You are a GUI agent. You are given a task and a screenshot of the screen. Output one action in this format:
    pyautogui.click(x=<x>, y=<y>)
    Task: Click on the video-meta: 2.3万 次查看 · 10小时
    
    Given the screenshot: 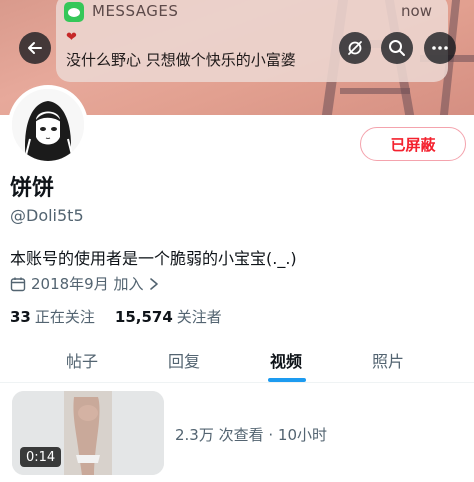 What is the action you would take?
    pyautogui.click(x=251, y=435)
    